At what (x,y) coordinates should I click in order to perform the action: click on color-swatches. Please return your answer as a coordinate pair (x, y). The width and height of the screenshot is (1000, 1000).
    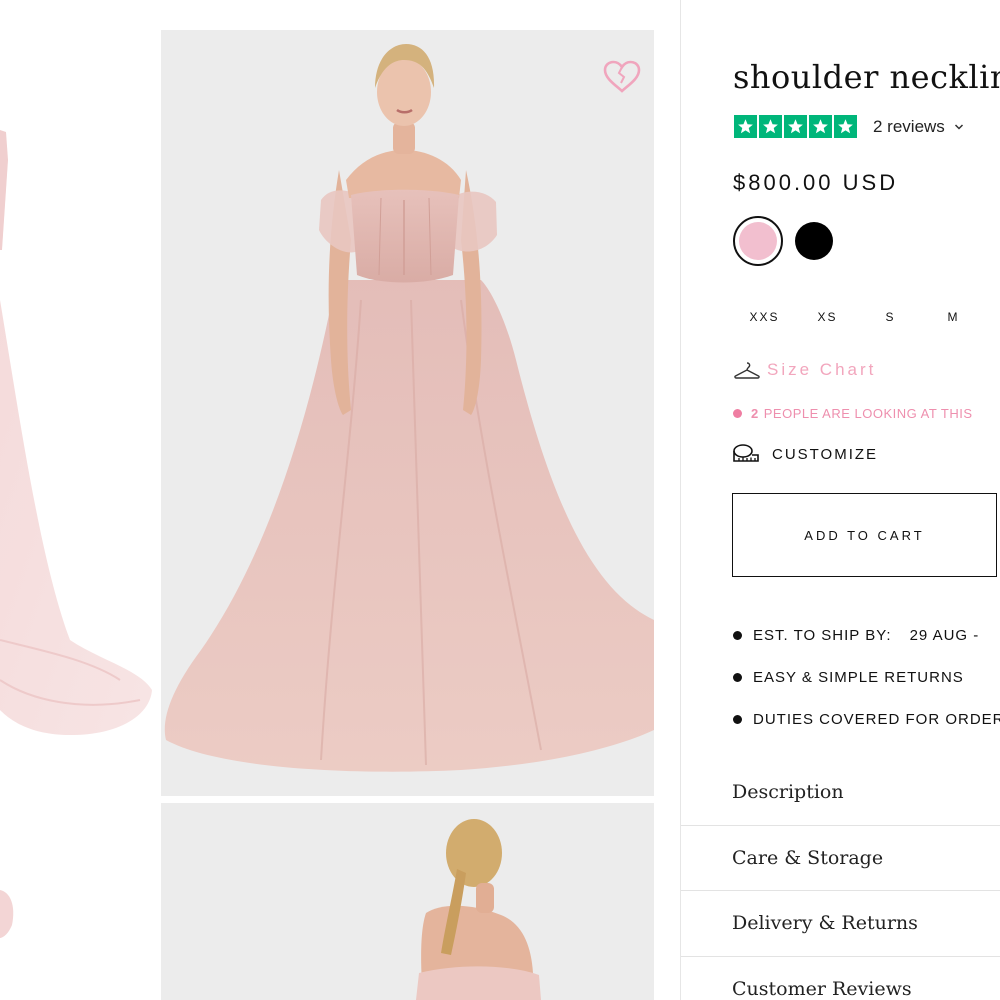
    Looking at the image, I should click on (783, 241).